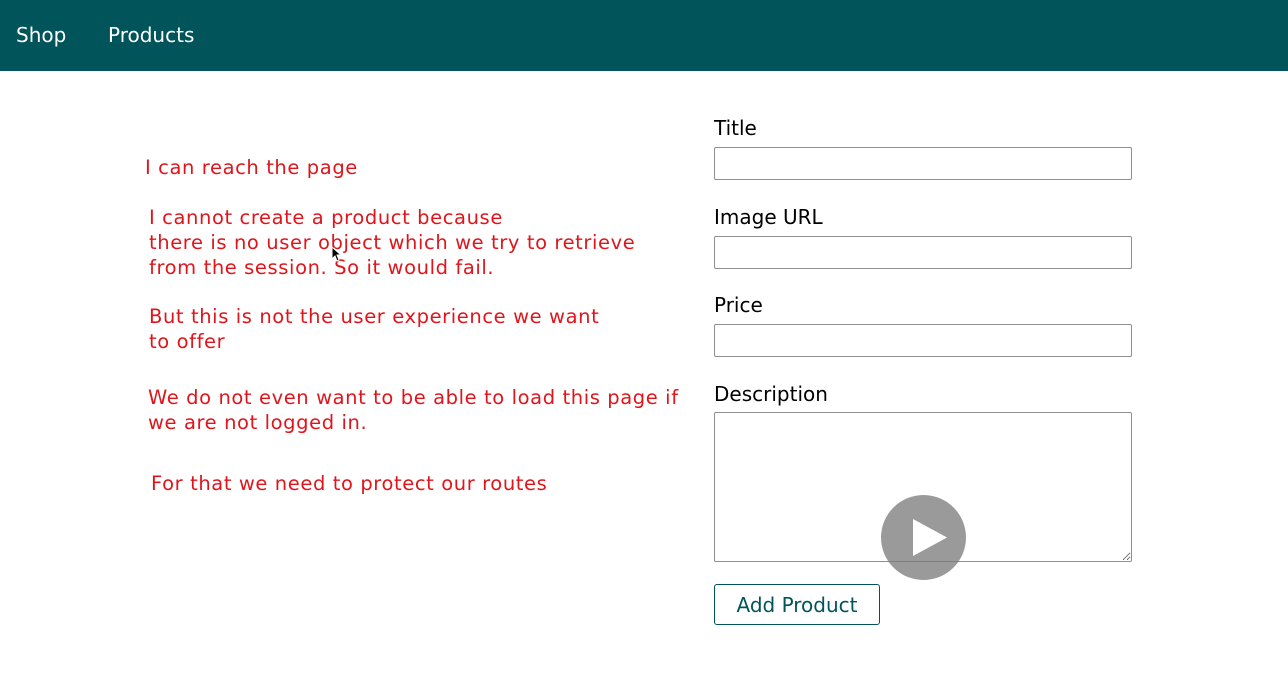 The height and width of the screenshot is (681, 1288). What do you see at coordinates (771, 394) in the screenshot?
I see `description-label: Description` at bounding box center [771, 394].